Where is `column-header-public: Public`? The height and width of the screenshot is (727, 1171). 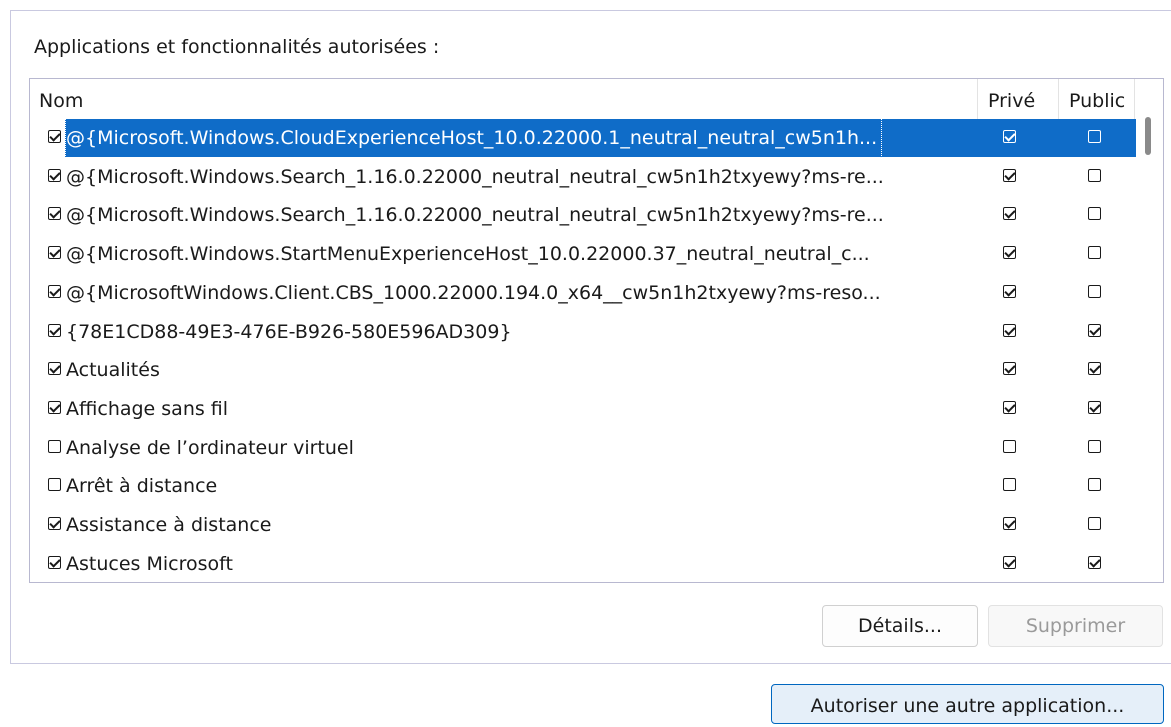 column-header-public: Public is located at coordinates (1097, 98).